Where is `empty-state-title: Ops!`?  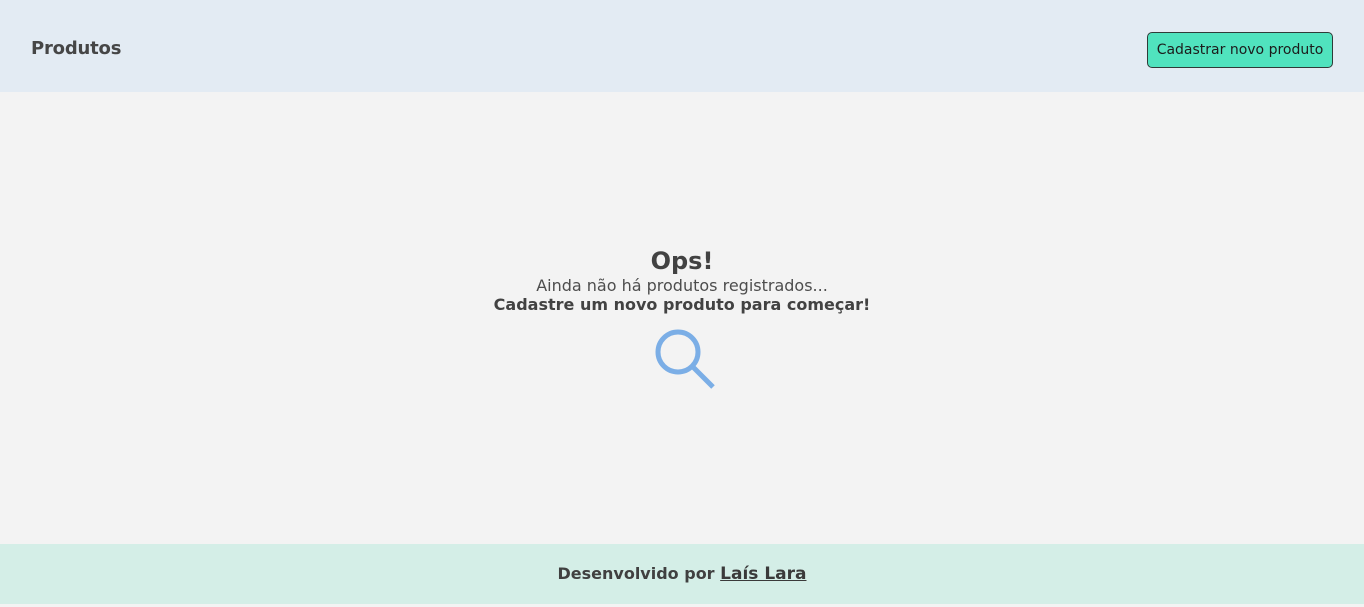 empty-state-title: Ops! is located at coordinates (682, 261).